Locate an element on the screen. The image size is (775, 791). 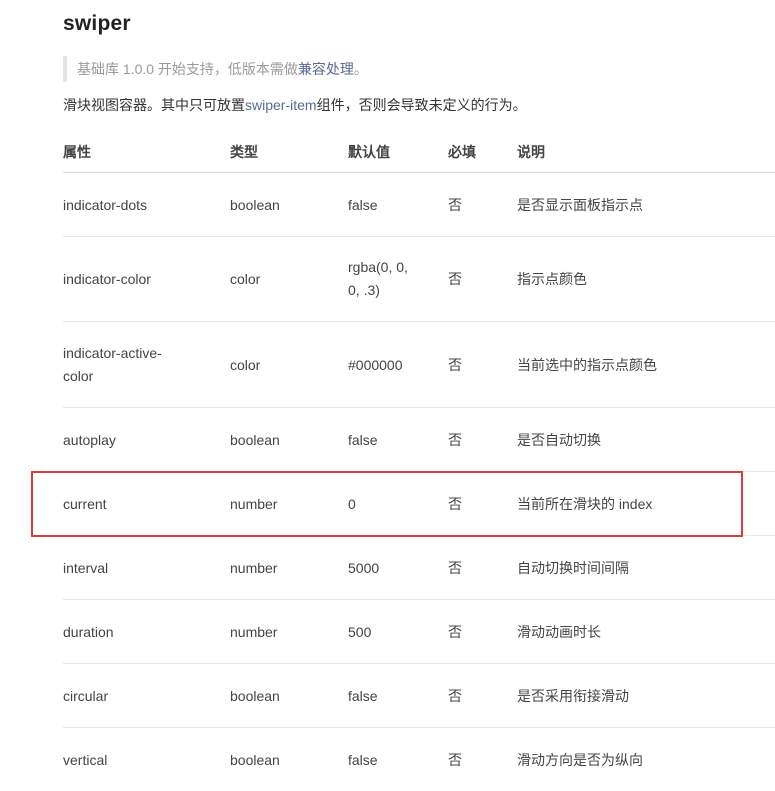
property-name: current is located at coordinates (85, 503).